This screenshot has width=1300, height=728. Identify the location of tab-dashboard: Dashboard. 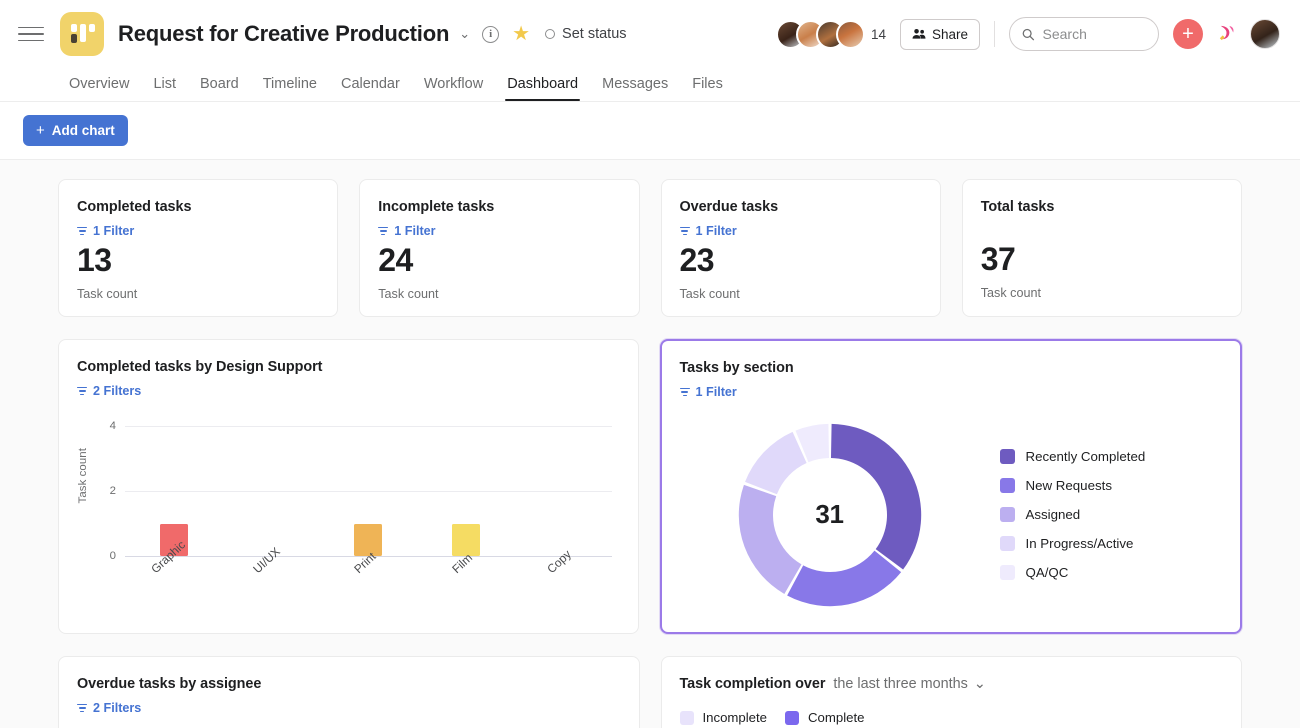
(542, 89).